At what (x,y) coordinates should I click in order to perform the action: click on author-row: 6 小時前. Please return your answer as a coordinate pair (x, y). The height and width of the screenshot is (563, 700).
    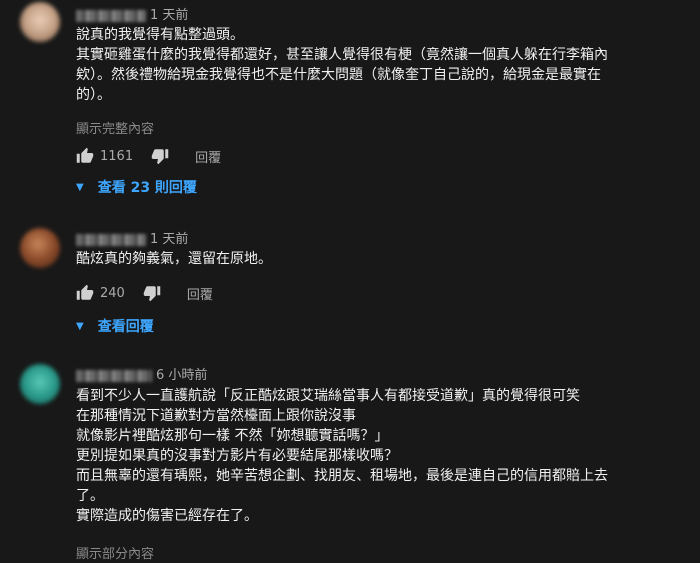
    Looking at the image, I should click on (141, 373).